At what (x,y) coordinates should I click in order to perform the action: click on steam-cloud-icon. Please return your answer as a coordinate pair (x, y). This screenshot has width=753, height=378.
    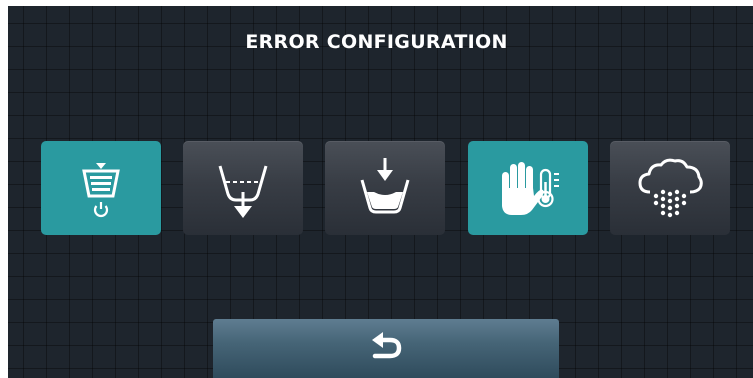
    Looking at the image, I should click on (670, 188).